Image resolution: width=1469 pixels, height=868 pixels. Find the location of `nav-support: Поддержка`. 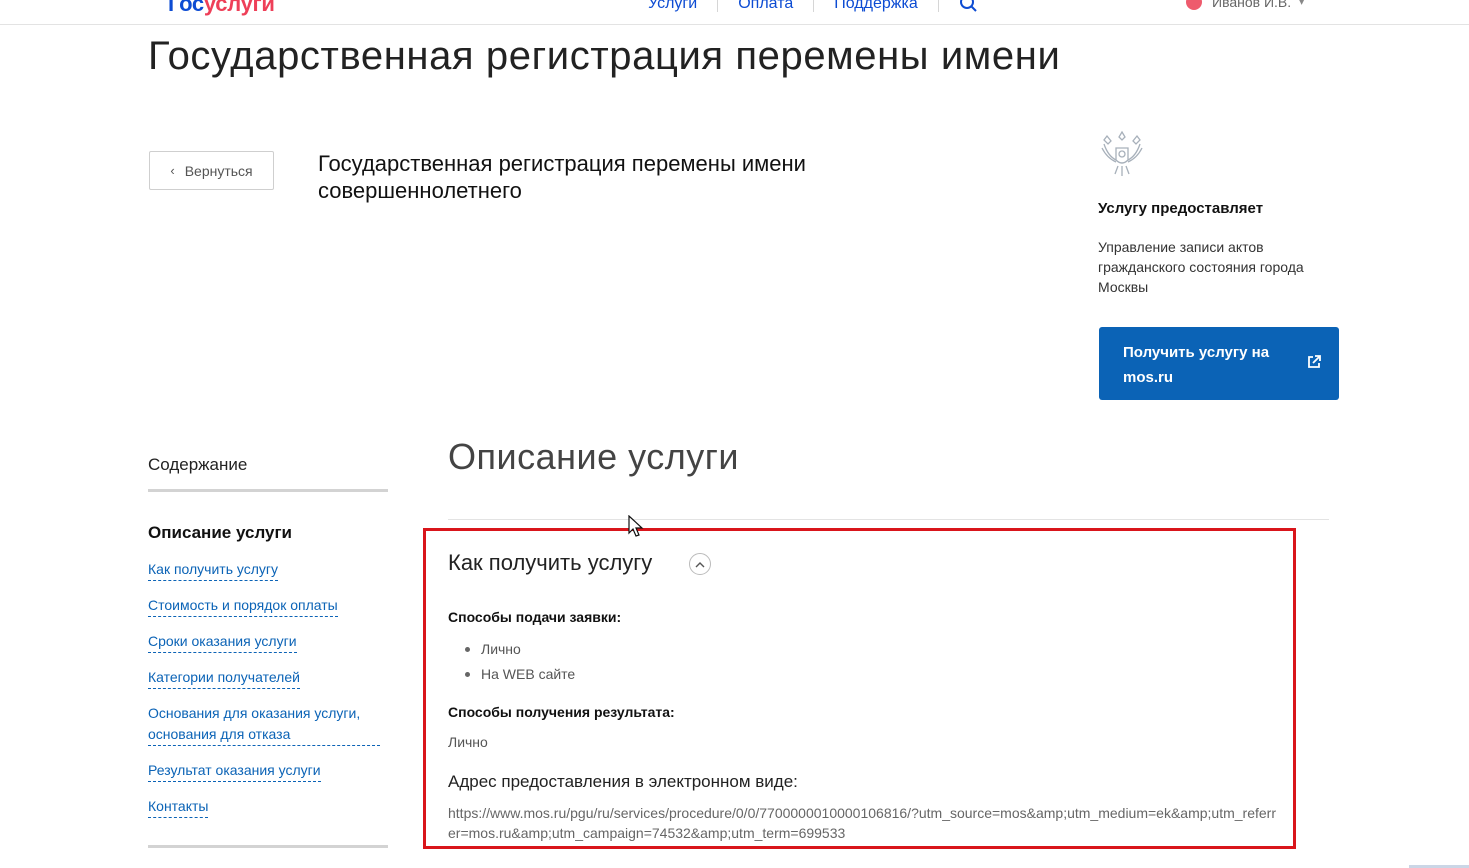

nav-support: Поддержка is located at coordinates (875, 6).